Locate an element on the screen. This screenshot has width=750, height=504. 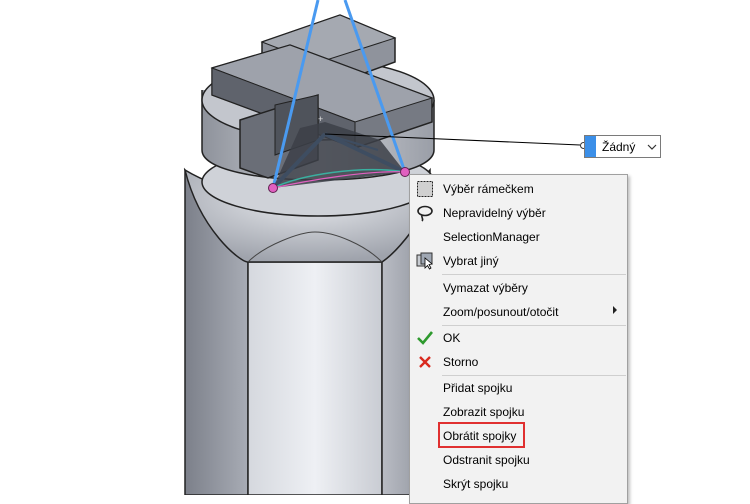
menu-item-box-select: Výběr rámečkem is located at coordinates (518, 189).